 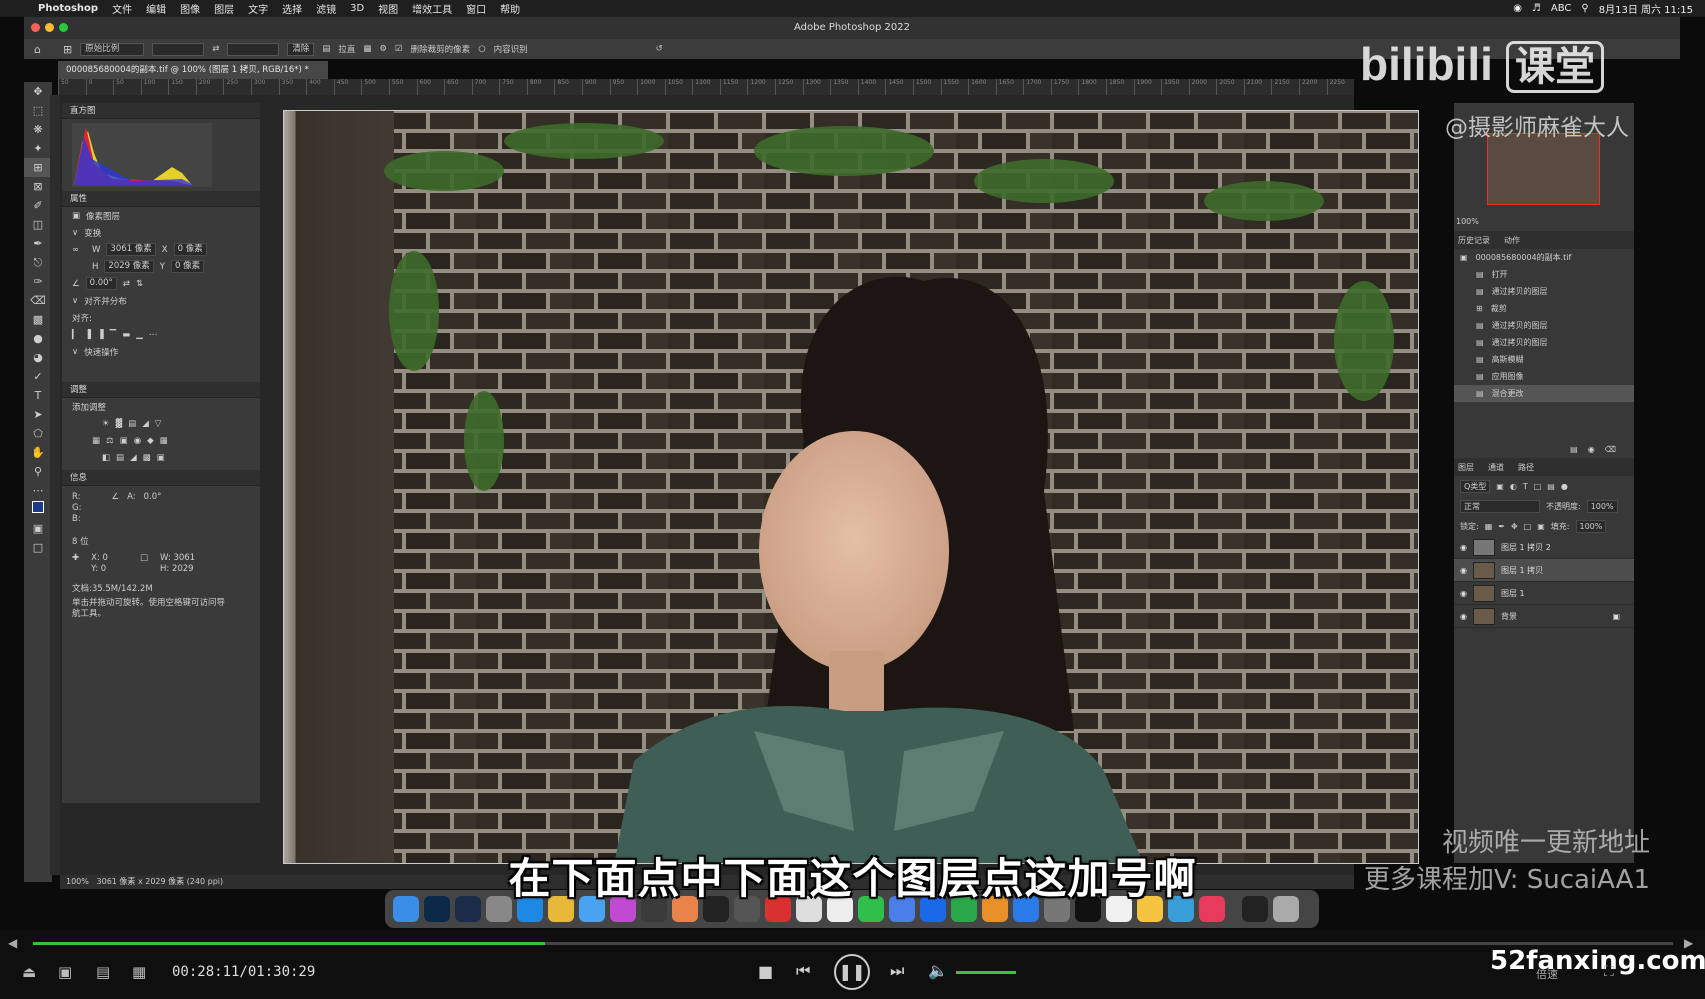 What do you see at coordinates (1544, 224) in the screenshot?
I see `navigator-zoom: 100%` at bounding box center [1544, 224].